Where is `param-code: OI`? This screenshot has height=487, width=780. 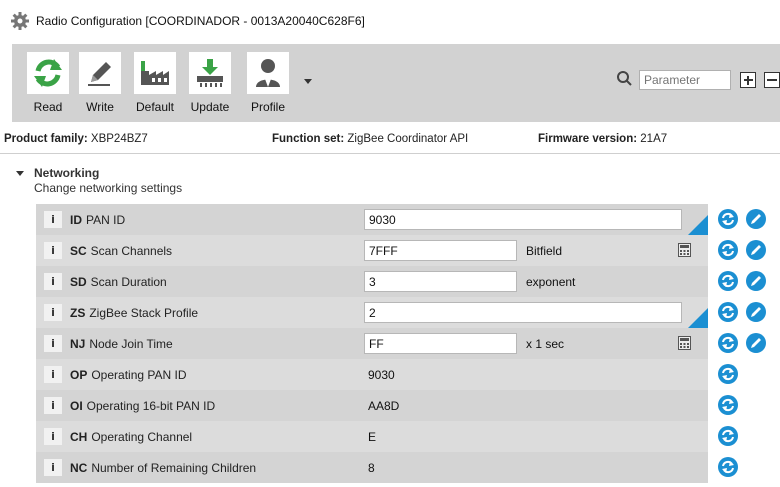 param-code: OI is located at coordinates (76, 406).